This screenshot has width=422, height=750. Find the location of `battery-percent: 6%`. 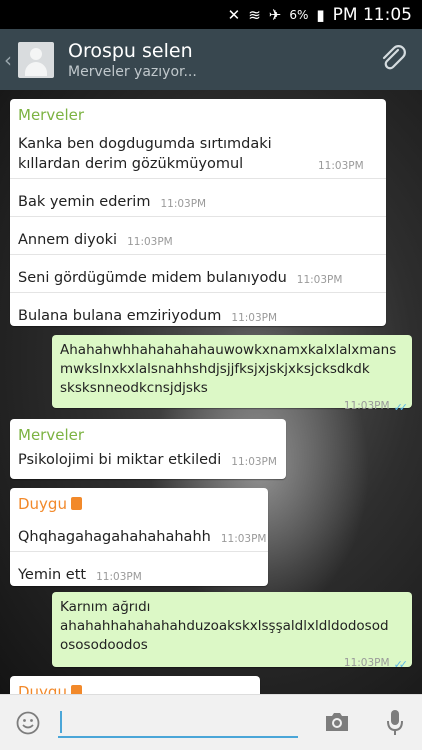

battery-percent: 6% is located at coordinates (299, 14).